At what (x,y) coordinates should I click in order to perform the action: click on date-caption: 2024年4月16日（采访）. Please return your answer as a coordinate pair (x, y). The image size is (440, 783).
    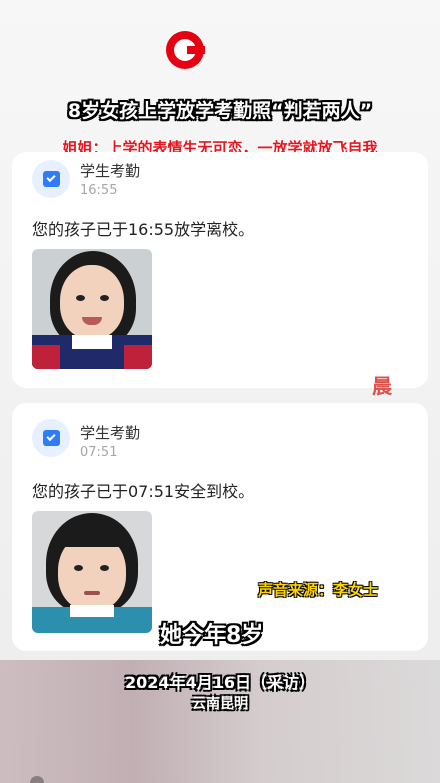
    Looking at the image, I should click on (220, 682).